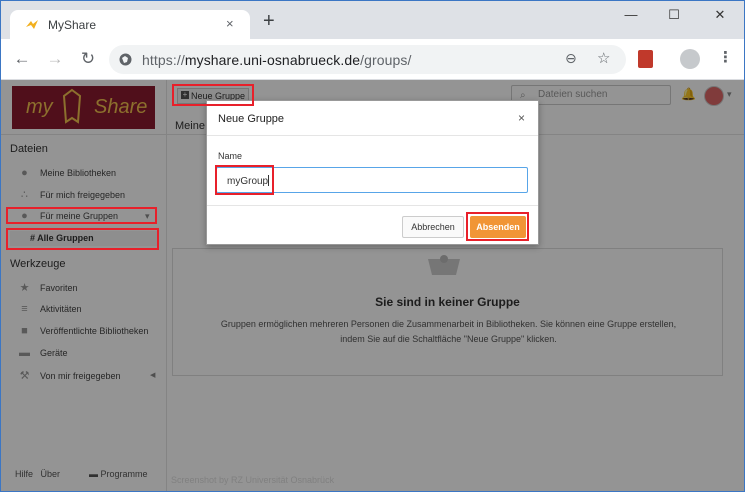 The width and height of the screenshot is (745, 492). Describe the element at coordinates (674, 15) in the screenshot. I see `maximize-icon: ☐` at that location.